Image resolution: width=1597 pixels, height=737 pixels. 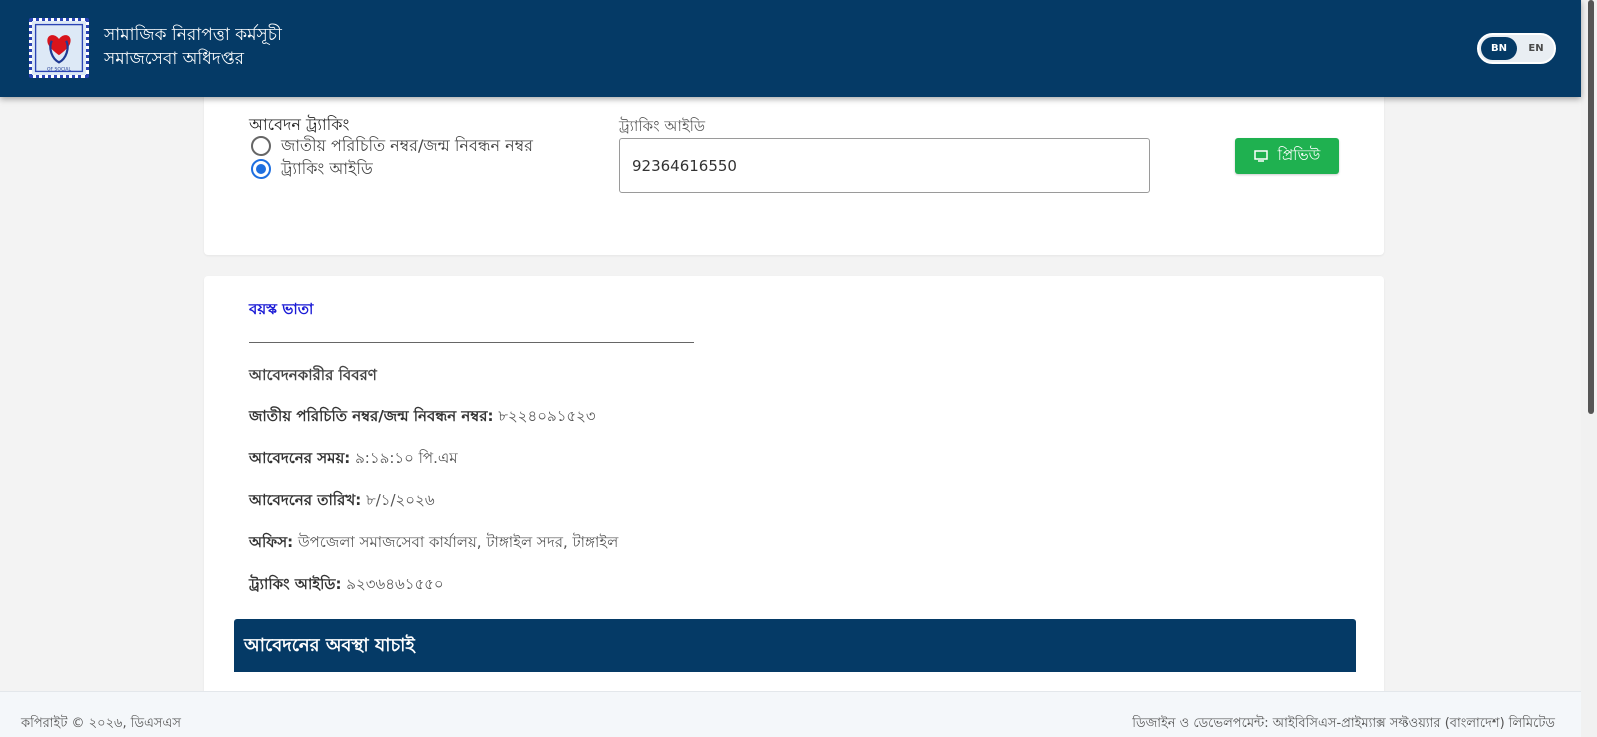 I want to click on site-subtitle: সমাজসেবা অধিদপ্তর, so click(x=174, y=59).